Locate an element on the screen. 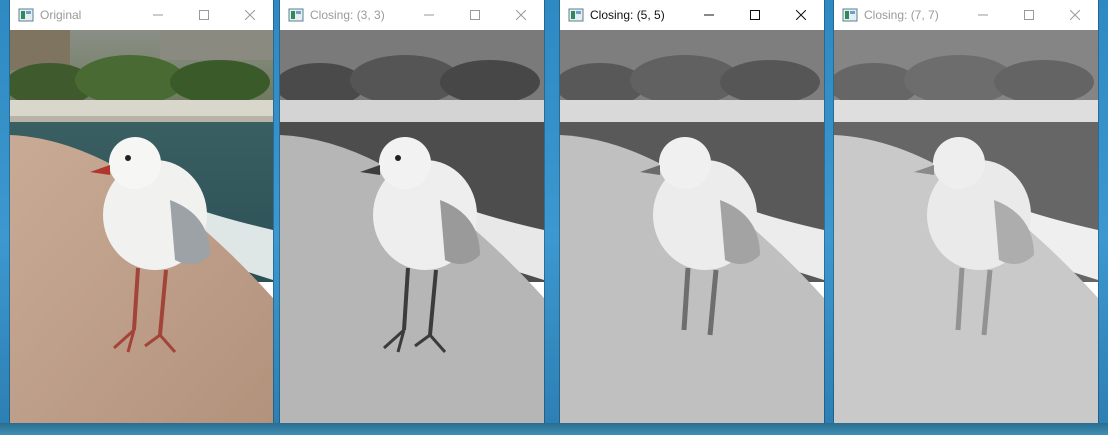 The image size is (1108, 435). window-title: Original is located at coordinates (61, 15).